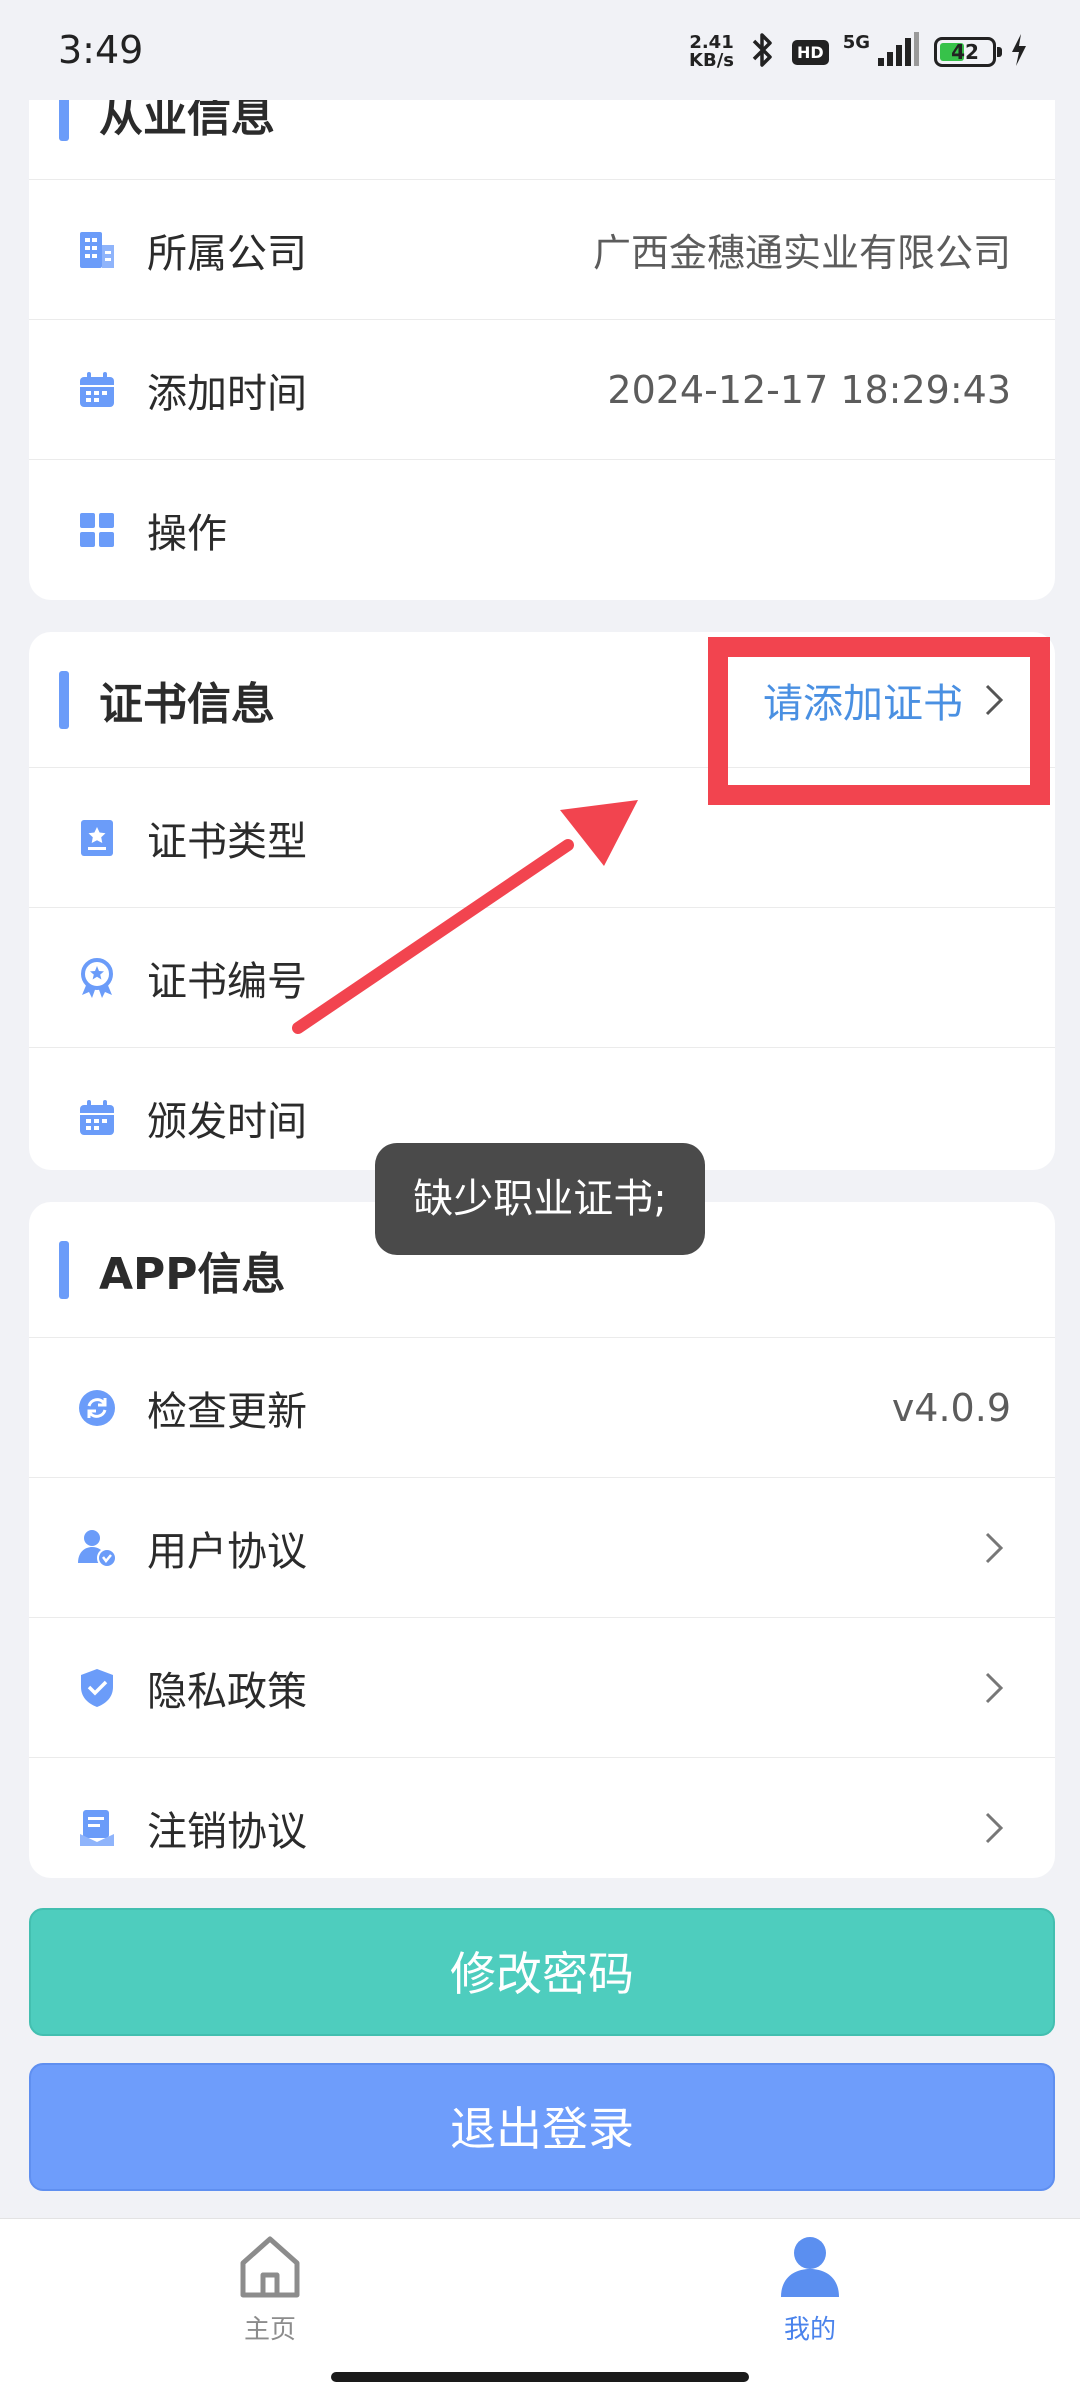 The image size is (1080, 2400). Describe the element at coordinates (1019, 52) in the screenshot. I see `charging-icon` at that location.